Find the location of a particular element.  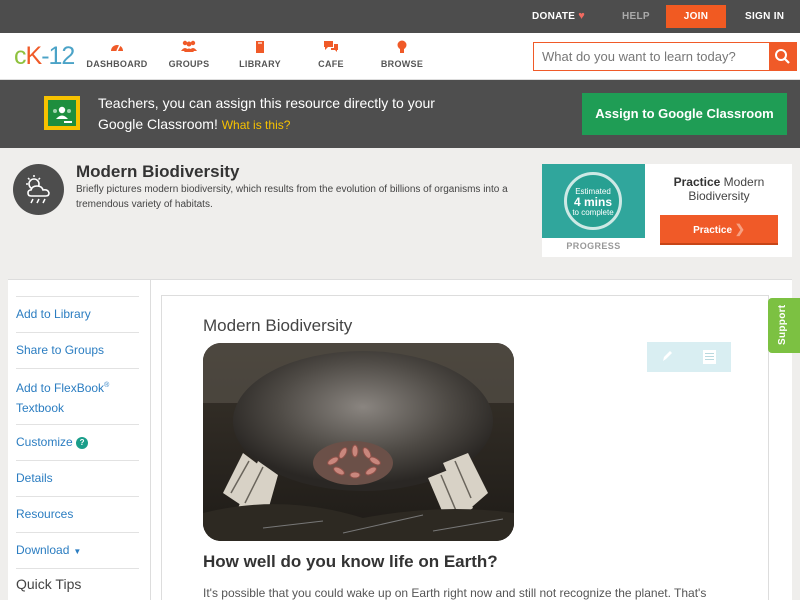

nav-cafe: CAFE is located at coordinates (331, 54).